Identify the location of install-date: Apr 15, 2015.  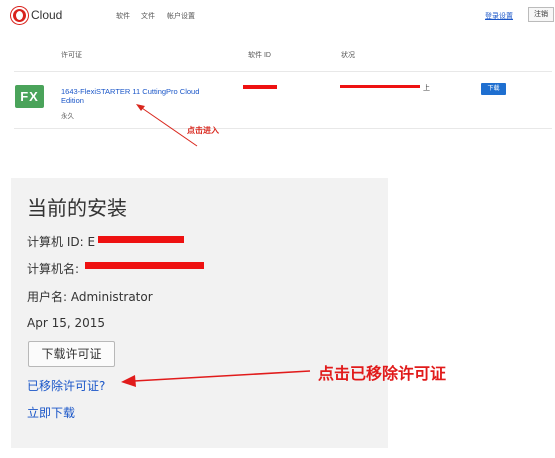
(66, 323).